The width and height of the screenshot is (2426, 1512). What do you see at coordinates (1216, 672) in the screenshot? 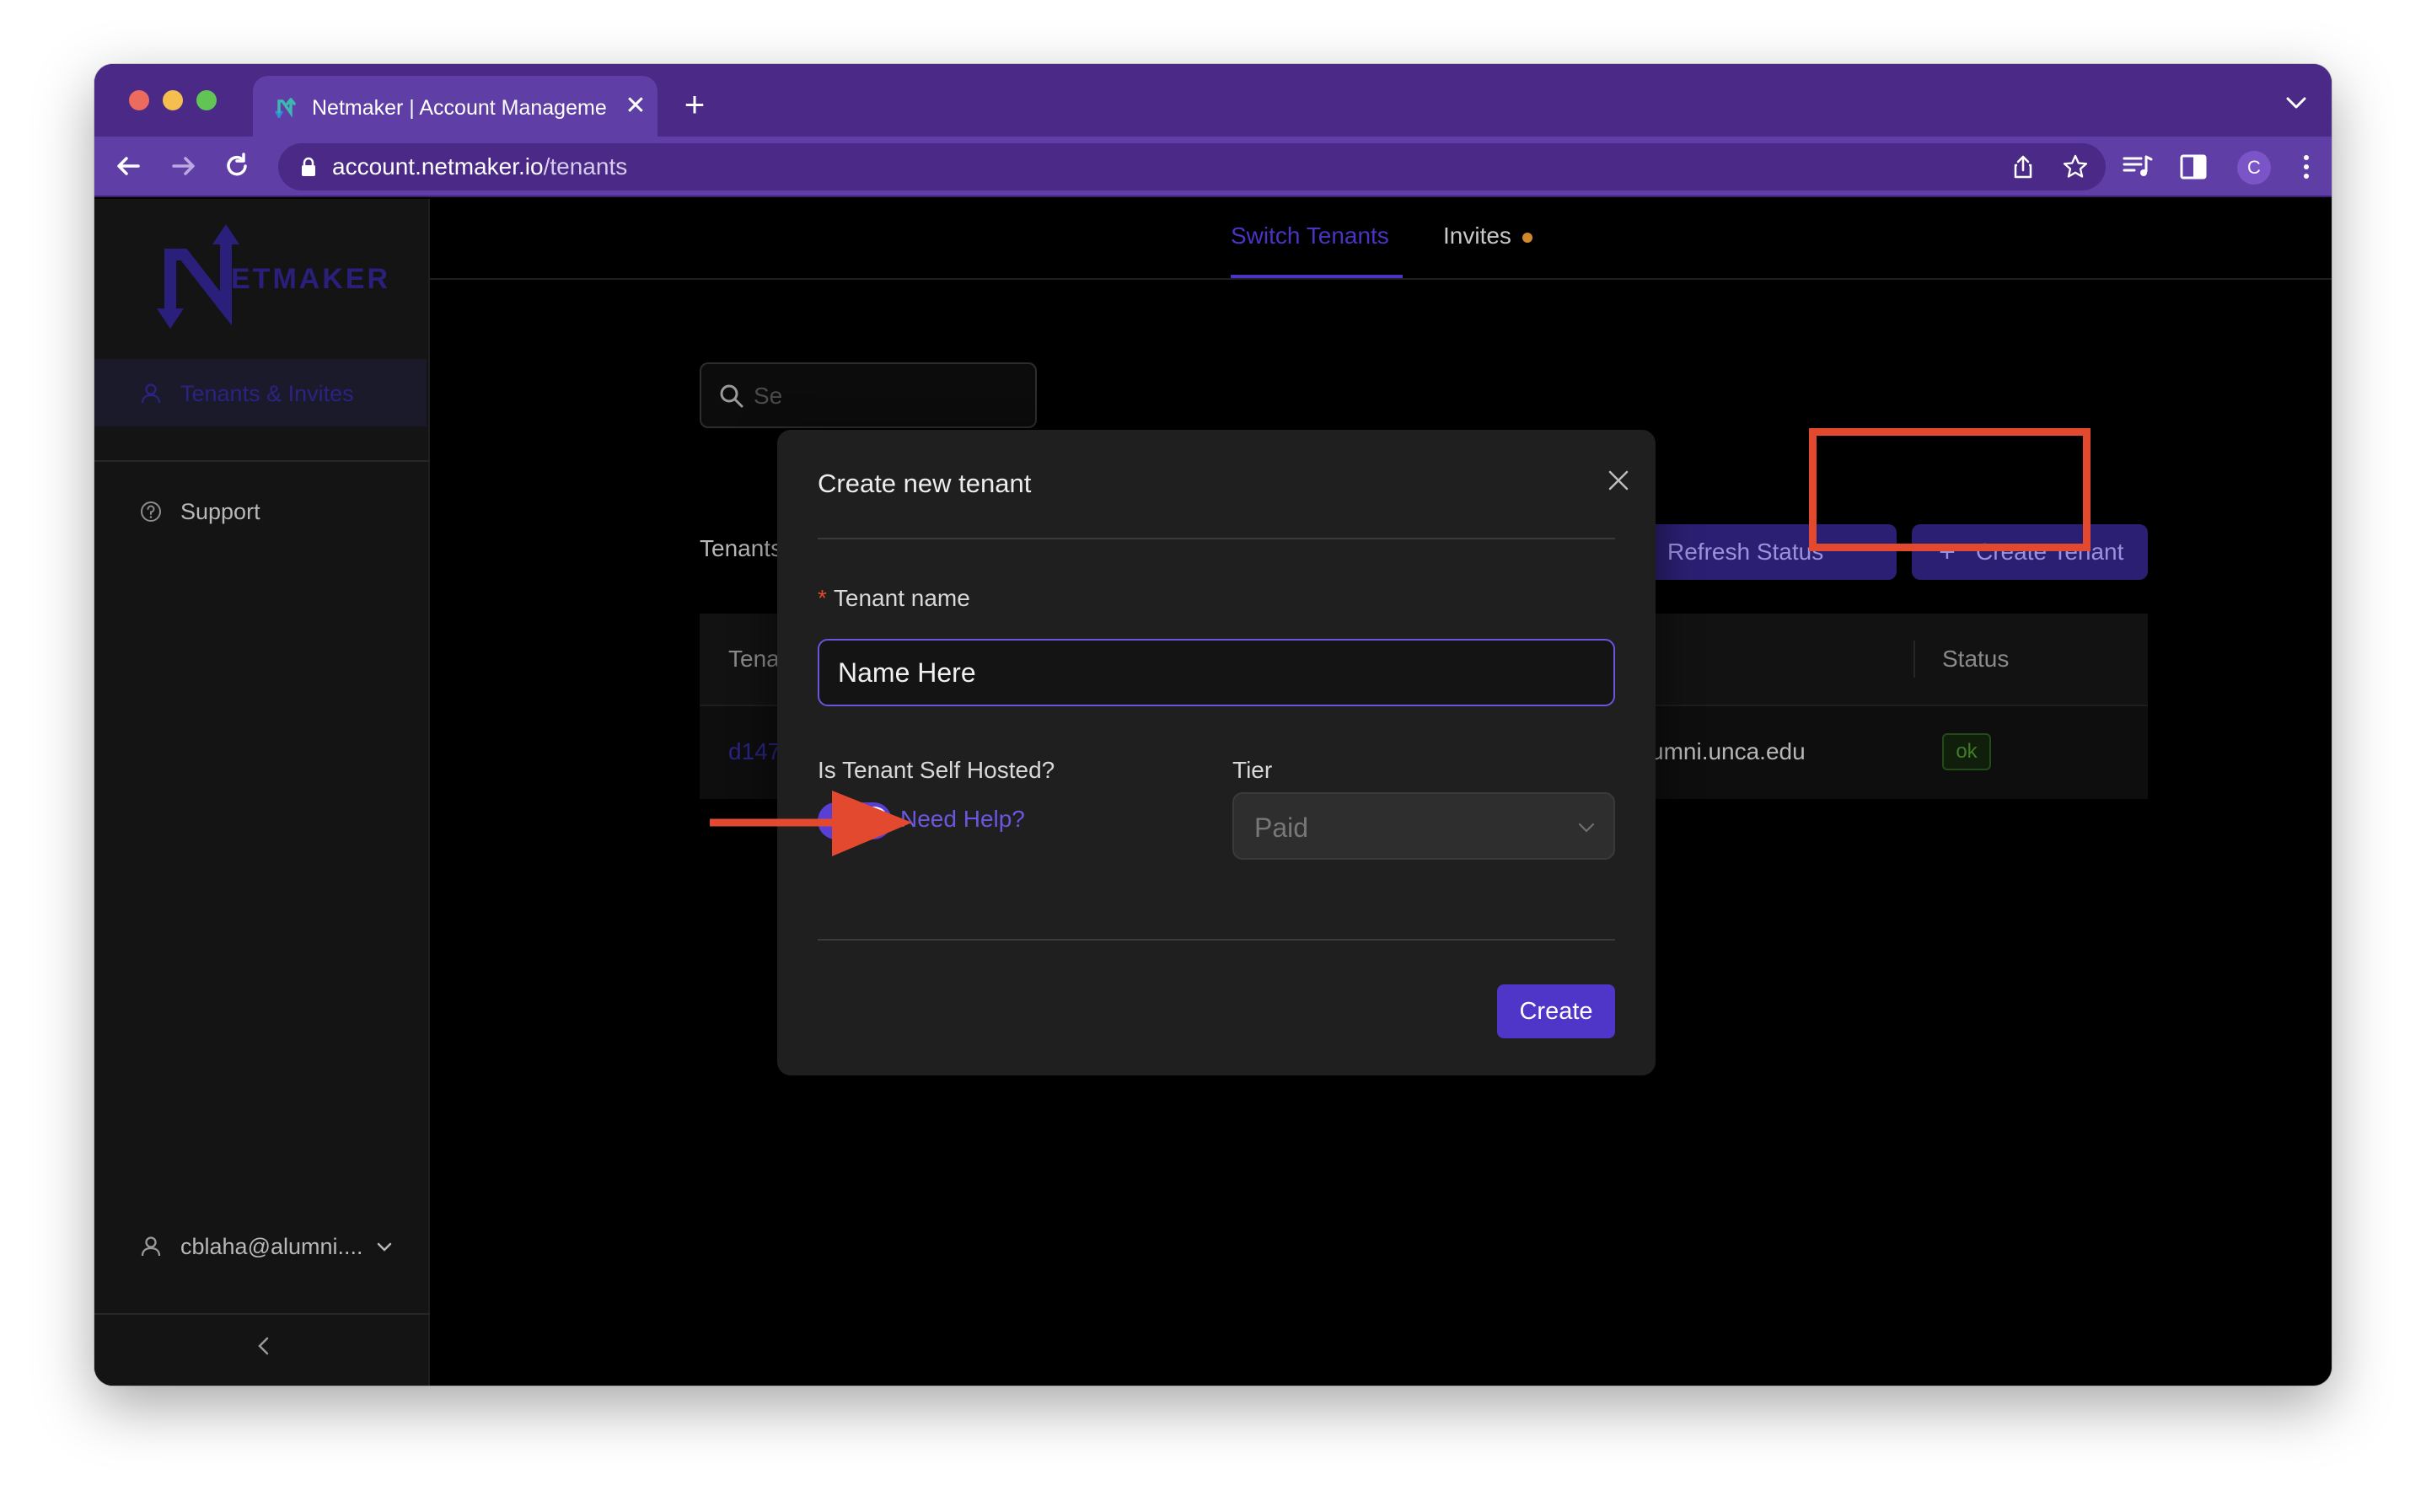
I see `tenant-name-input` at bounding box center [1216, 672].